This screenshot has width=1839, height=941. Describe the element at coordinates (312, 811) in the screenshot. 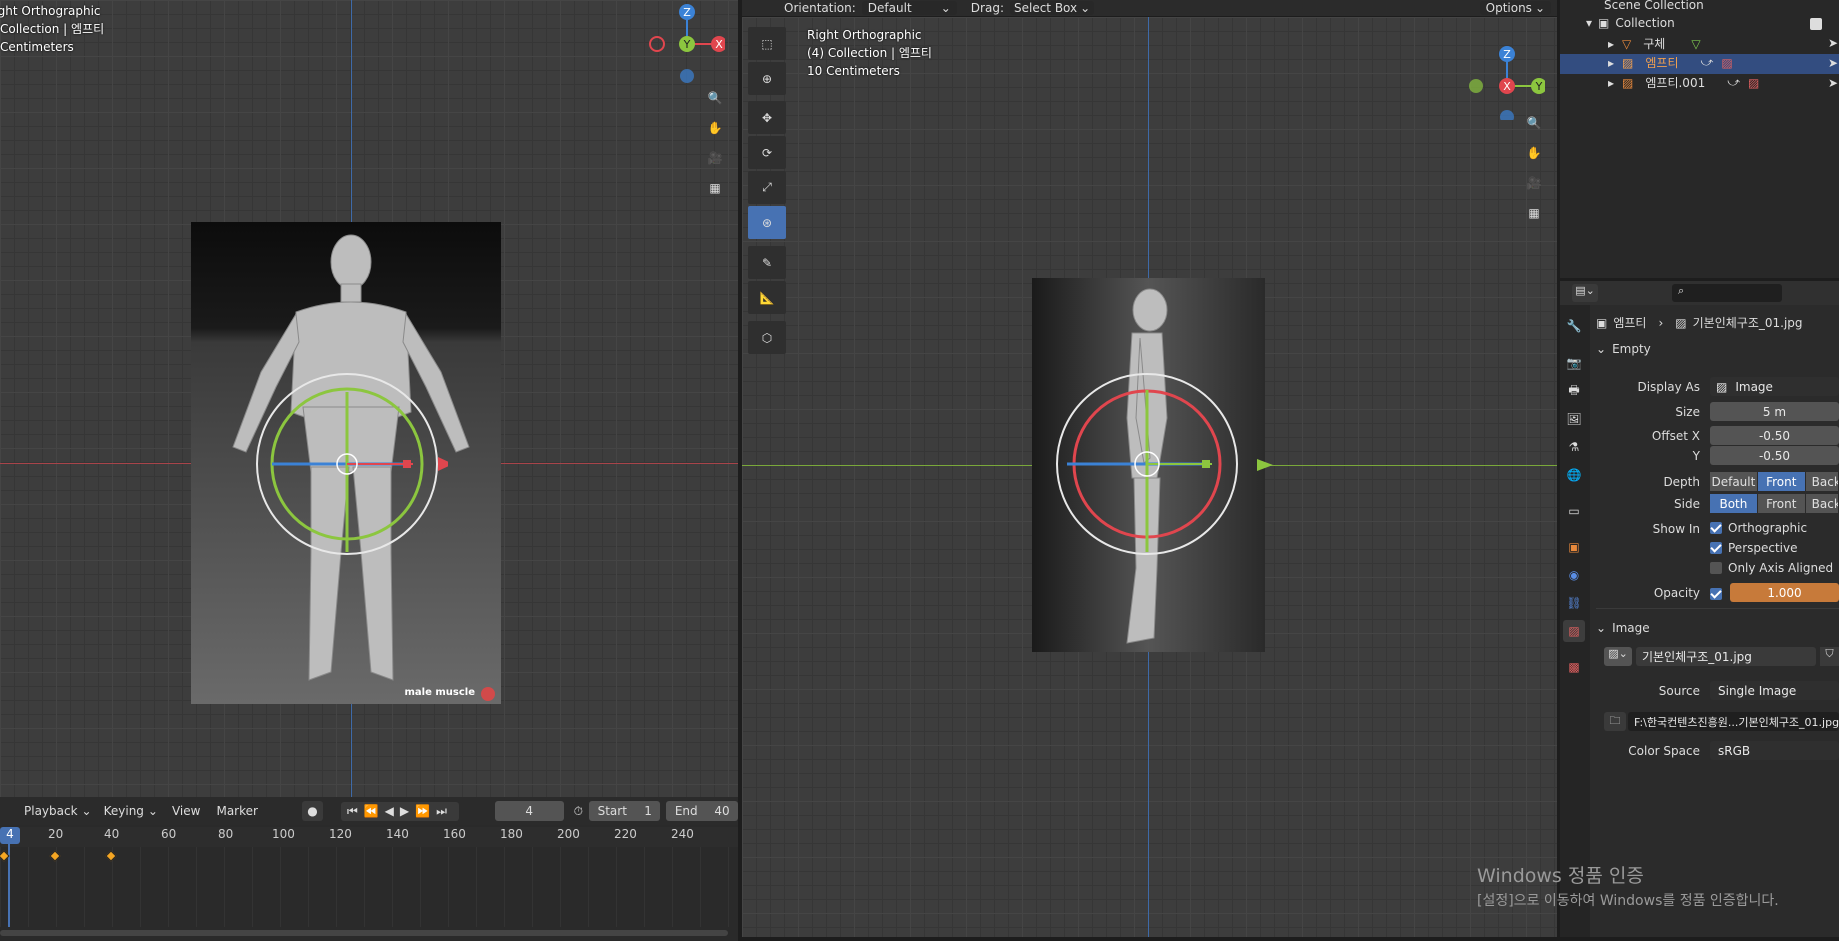

I see `record-button: ●` at that location.